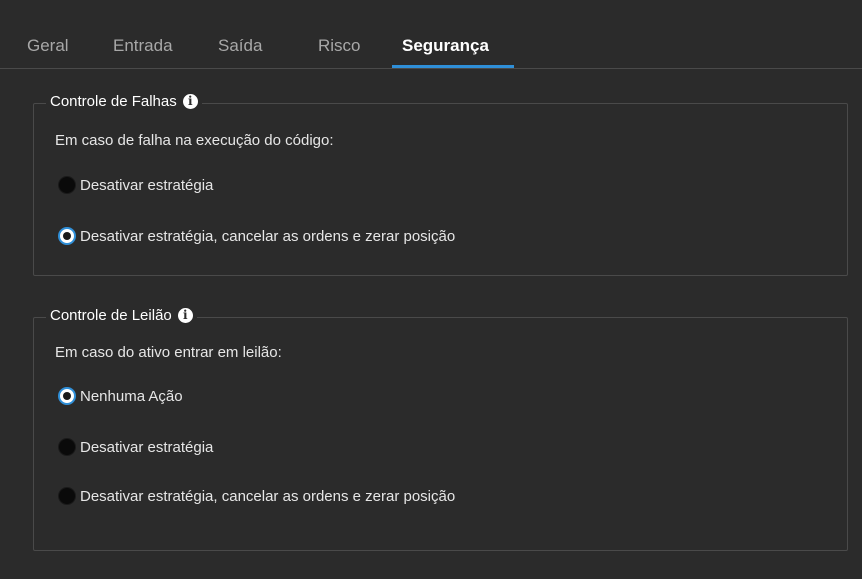 The image size is (862, 579). I want to click on failure-control-title: Controle de Falhas i, so click(124, 101).